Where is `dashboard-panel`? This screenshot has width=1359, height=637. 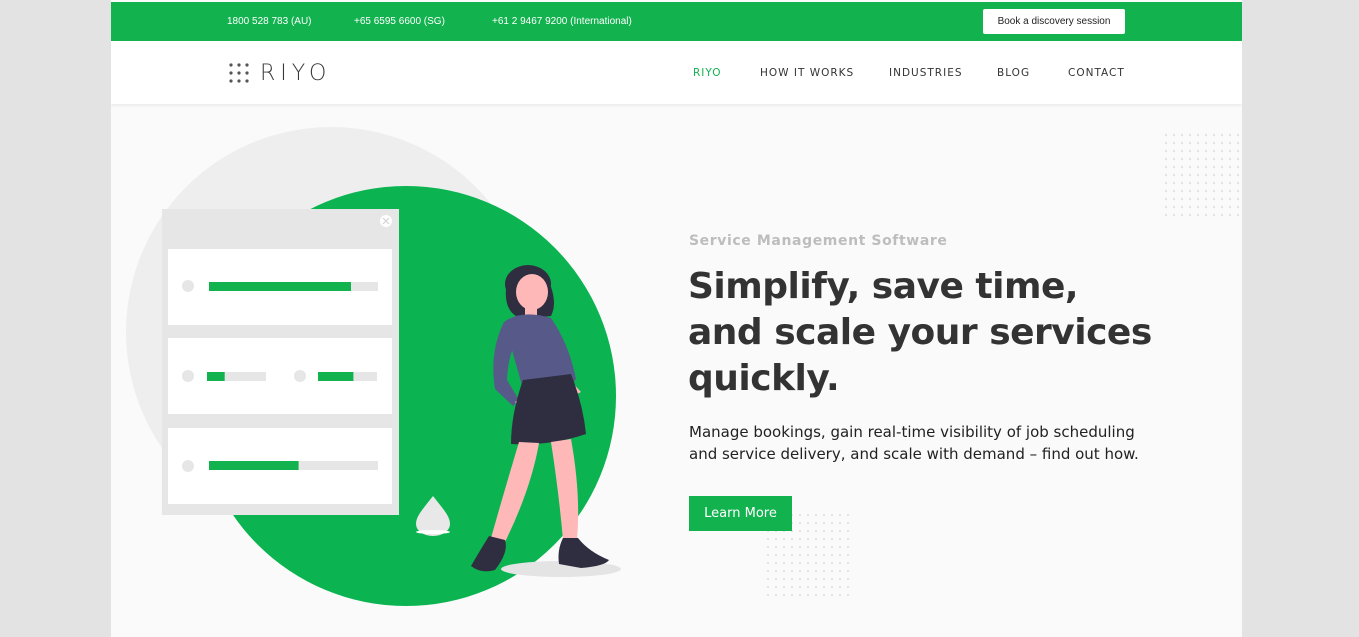
dashboard-panel is located at coordinates (280, 362).